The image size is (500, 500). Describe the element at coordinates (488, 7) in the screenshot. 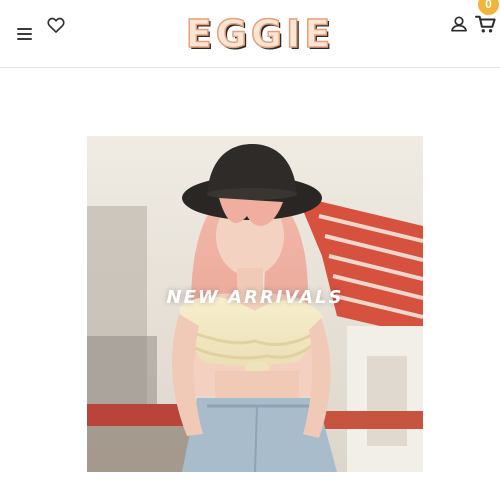

I see `cart-count-badge: 0` at that location.